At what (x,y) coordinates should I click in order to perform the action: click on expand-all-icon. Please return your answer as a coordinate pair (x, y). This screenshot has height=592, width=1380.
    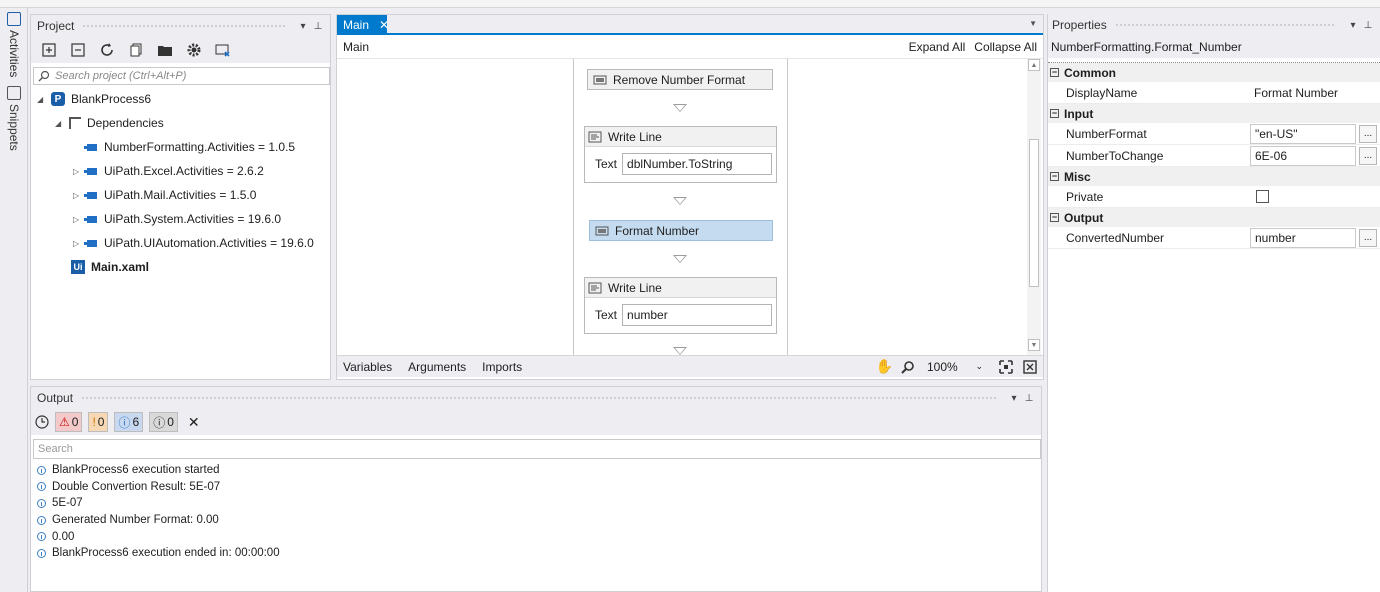
    Looking at the image, I should click on (49, 50).